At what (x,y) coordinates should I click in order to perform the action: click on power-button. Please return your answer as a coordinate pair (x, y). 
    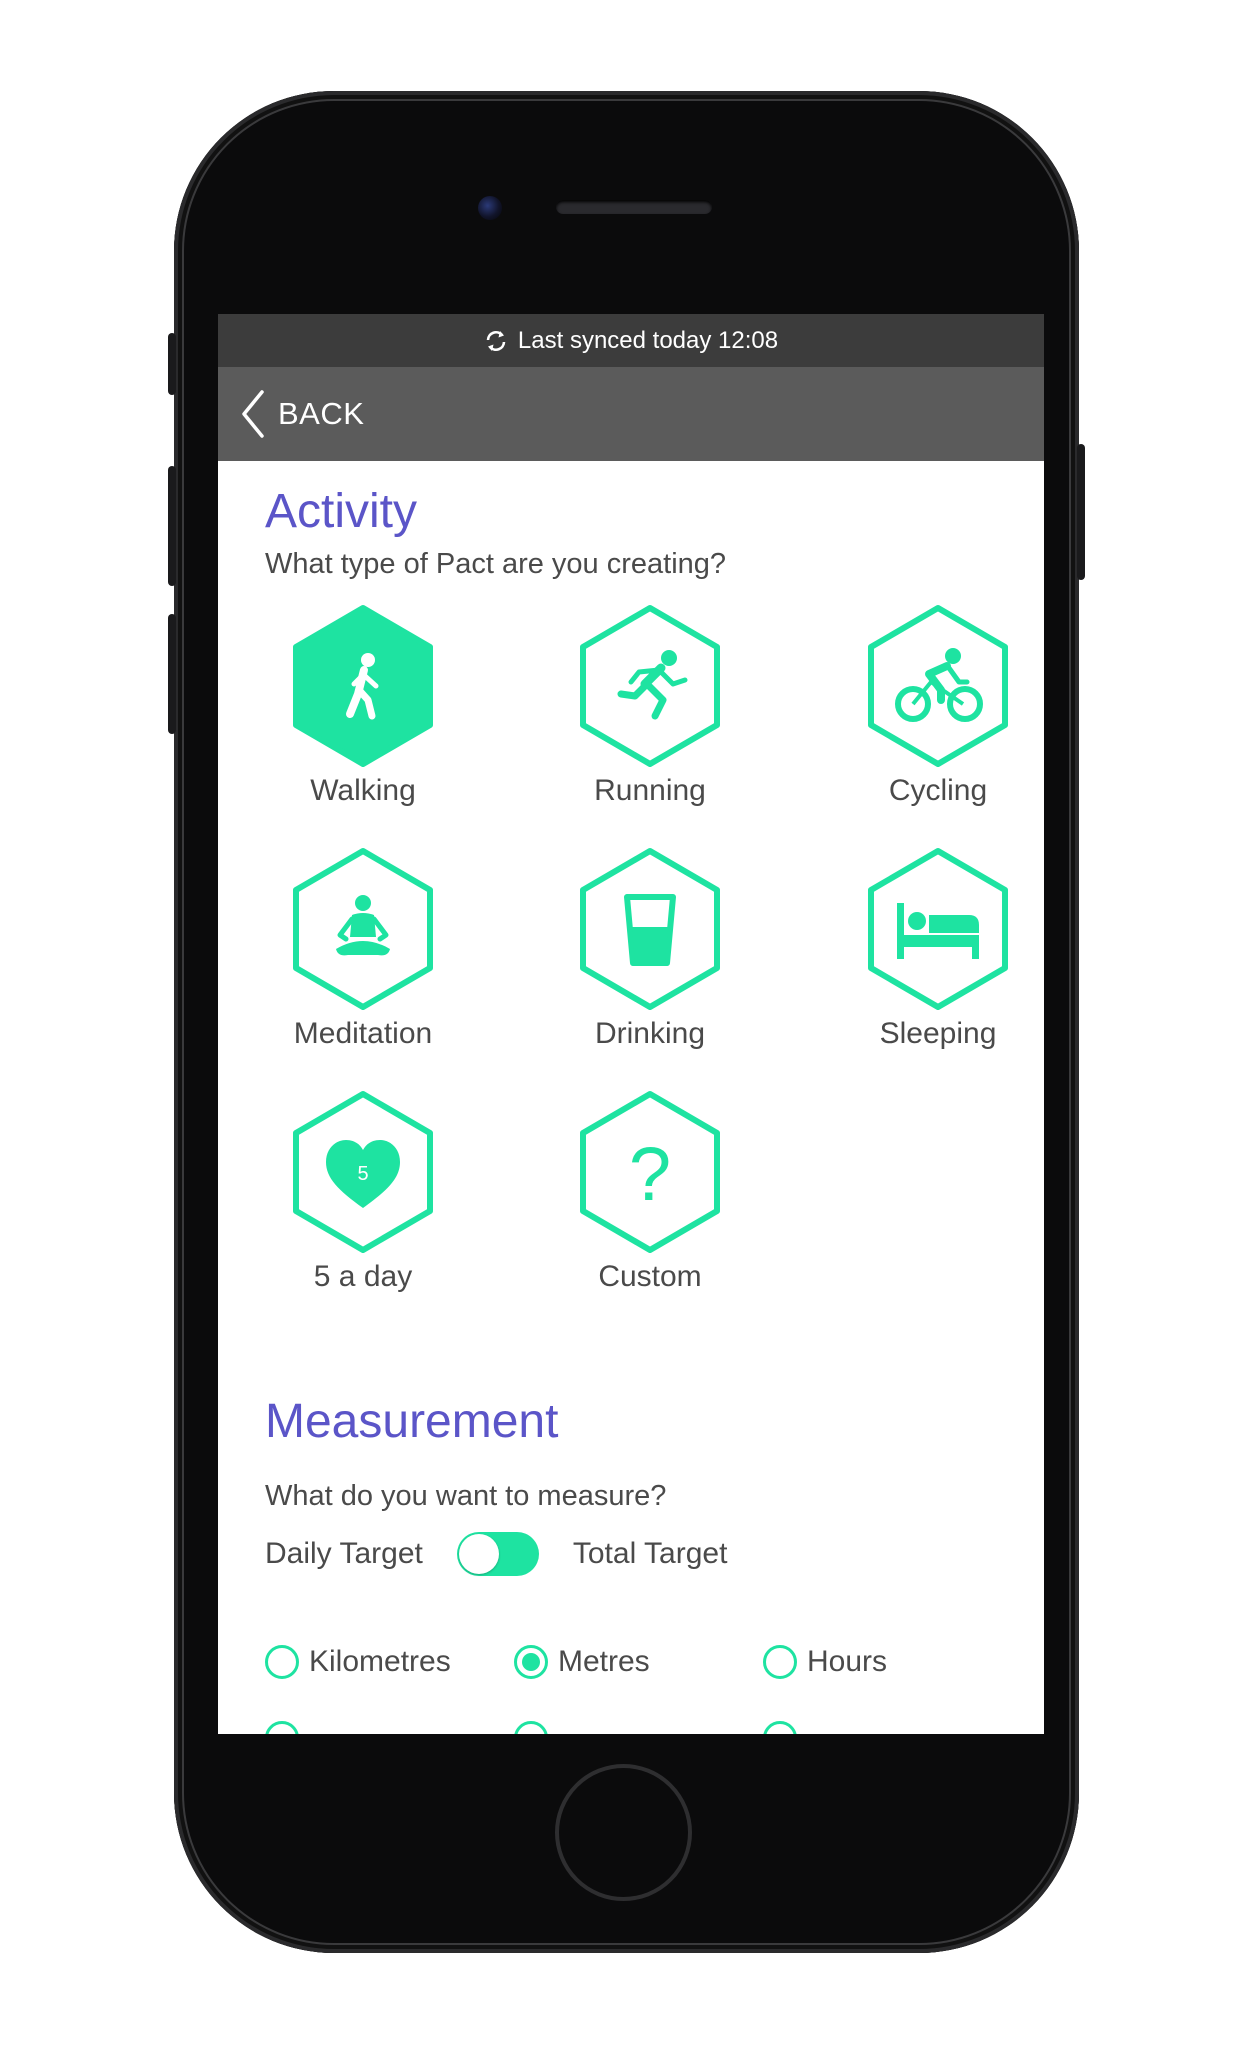
    Looking at the image, I should click on (1081, 512).